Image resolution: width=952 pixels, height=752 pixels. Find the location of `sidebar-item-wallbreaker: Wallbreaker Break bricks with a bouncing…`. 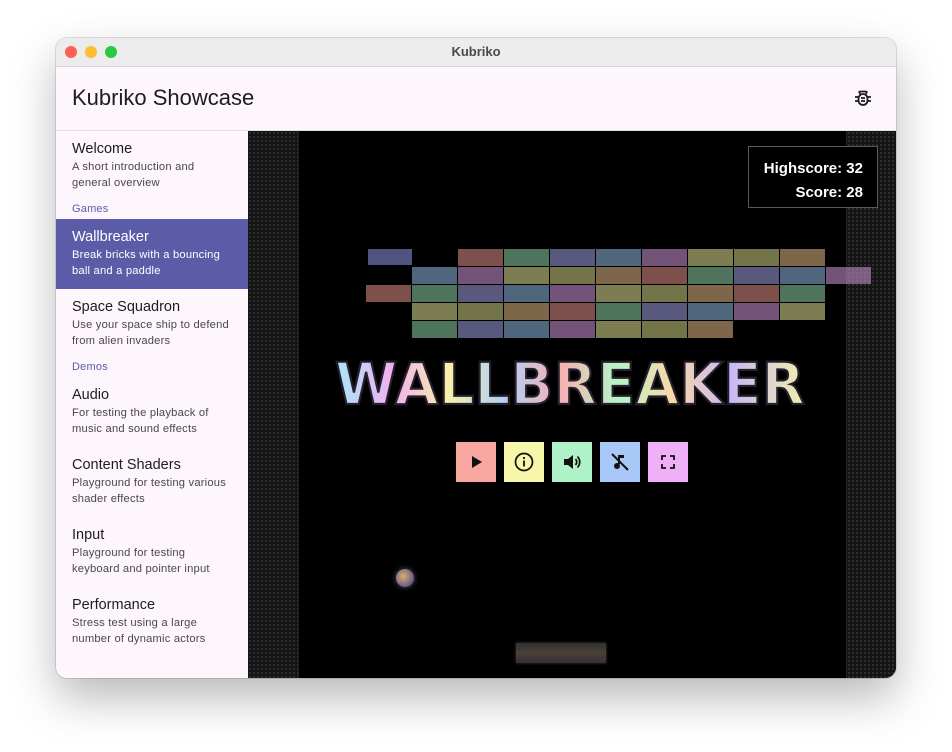

sidebar-item-wallbreaker: Wallbreaker Break bricks with a bouncing… is located at coordinates (152, 254).